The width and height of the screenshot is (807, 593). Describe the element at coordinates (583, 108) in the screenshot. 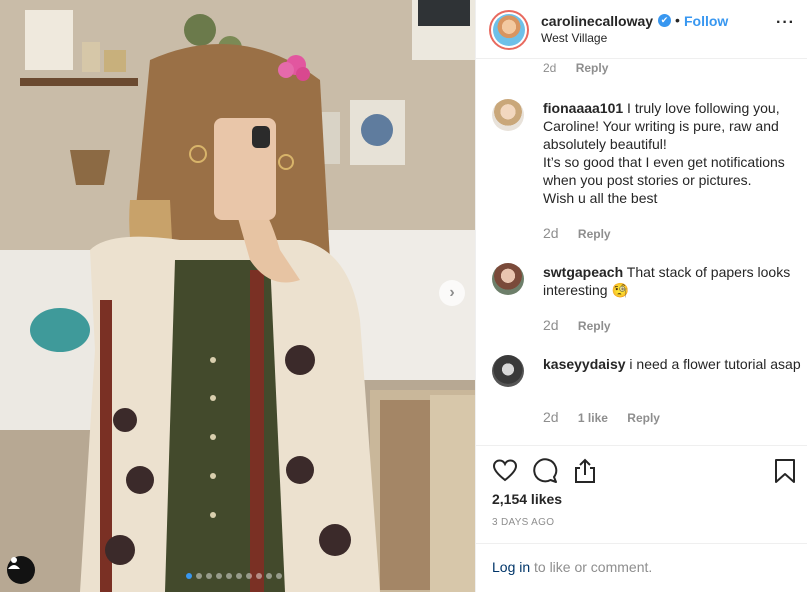

I see `commenter-username: fionaaaa101` at that location.